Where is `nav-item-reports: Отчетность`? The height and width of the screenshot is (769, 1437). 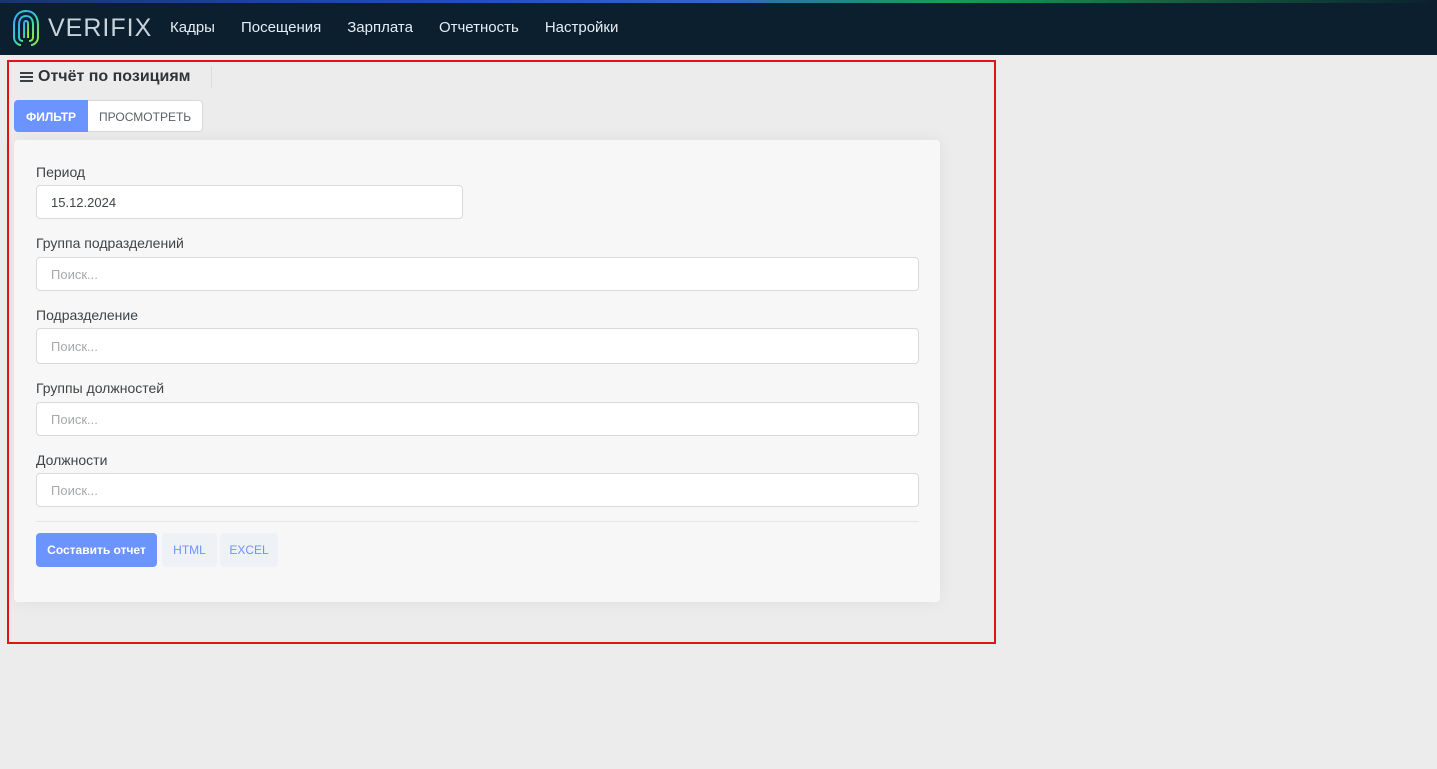
nav-item-reports: Отчетность is located at coordinates (479, 27).